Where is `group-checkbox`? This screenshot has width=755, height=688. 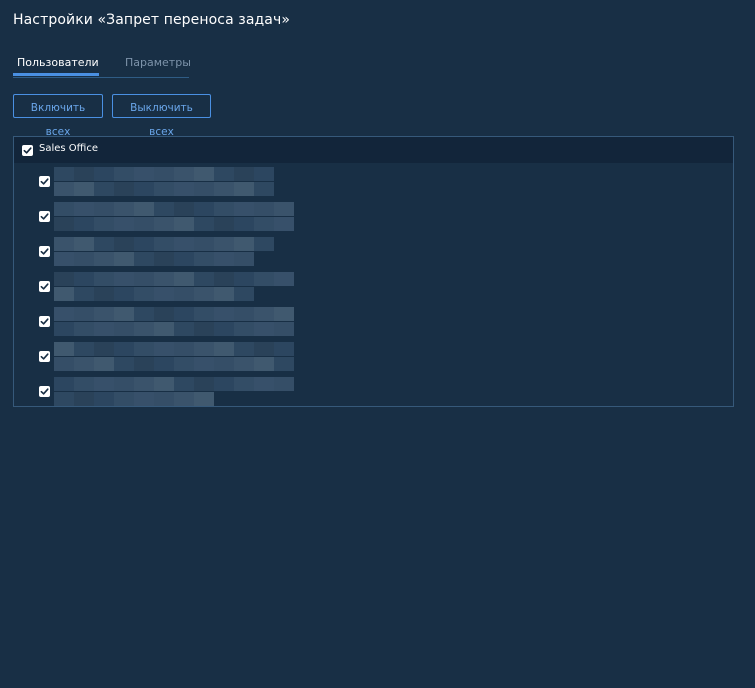
group-checkbox is located at coordinates (27, 150).